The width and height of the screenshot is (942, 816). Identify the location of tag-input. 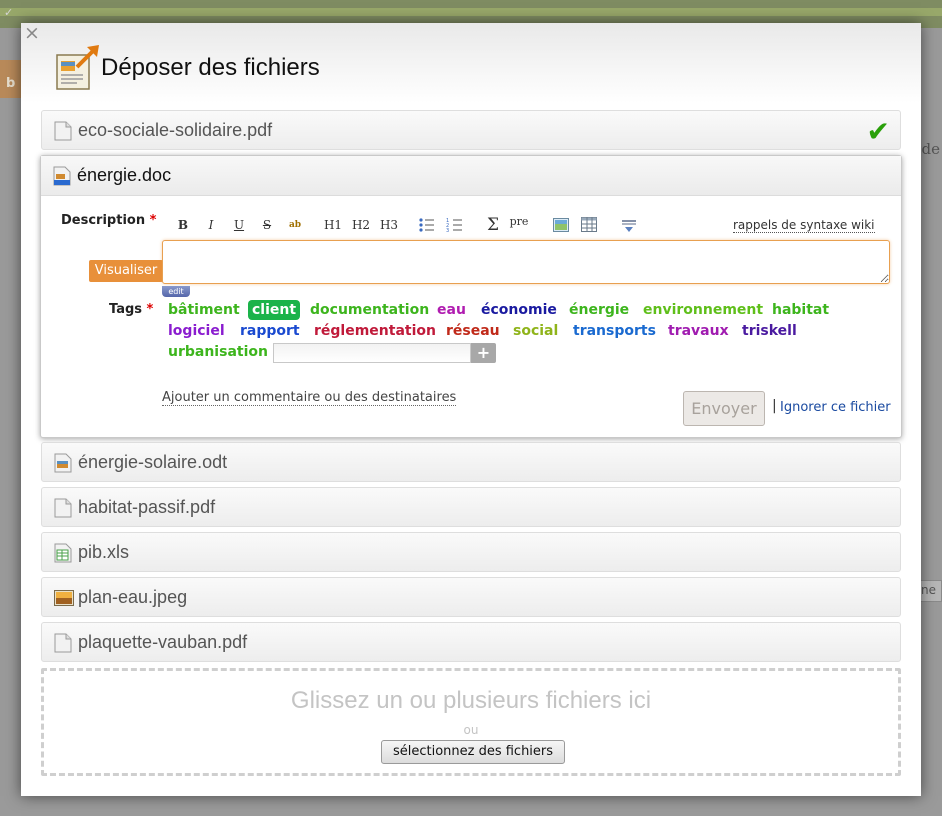
(372, 353).